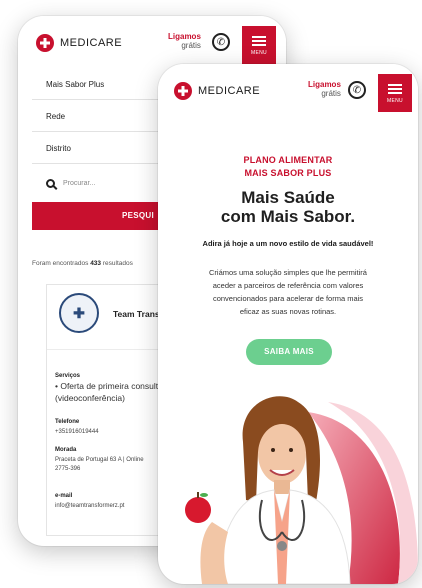  What do you see at coordinates (117, 263) in the screenshot?
I see `results-suffix: resultados` at bounding box center [117, 263].